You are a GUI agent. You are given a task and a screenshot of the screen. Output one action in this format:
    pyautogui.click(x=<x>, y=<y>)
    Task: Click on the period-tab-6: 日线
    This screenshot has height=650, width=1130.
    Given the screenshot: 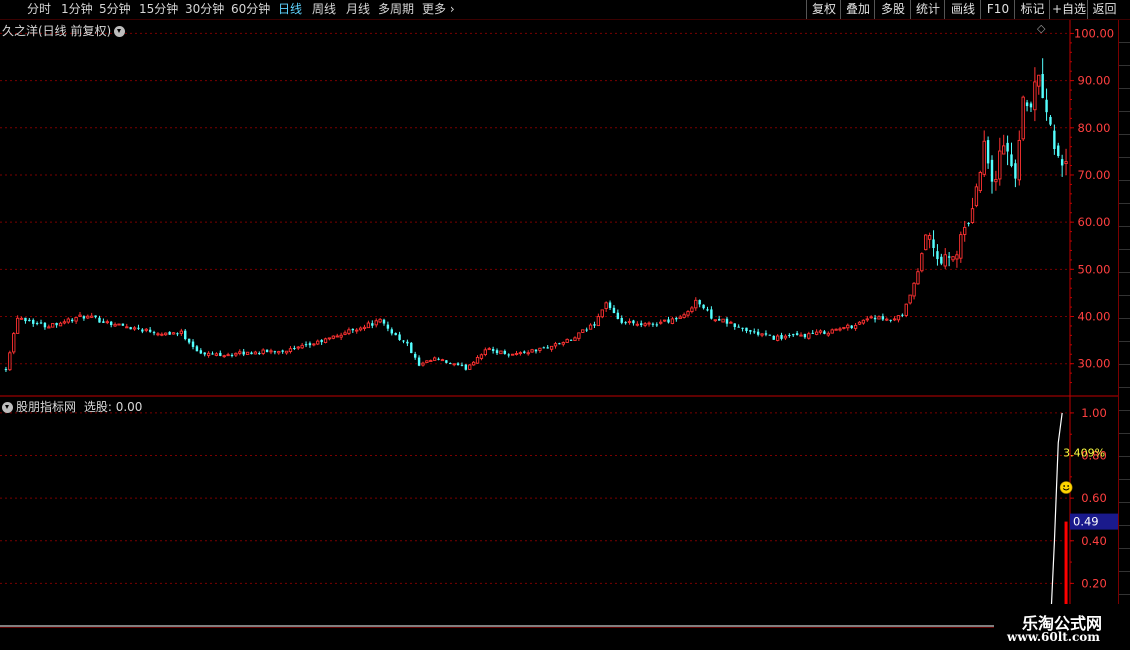 What is the action you would take?
    pyautogui.click(x=290, y=9)
    